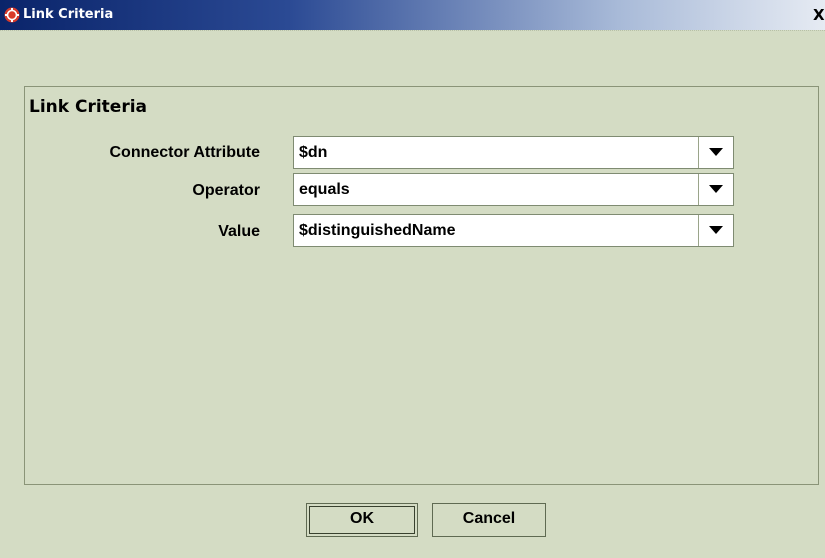 This screenshot has height=558, width=825. I want to click on operator-label: Operator, so click(226, 190).